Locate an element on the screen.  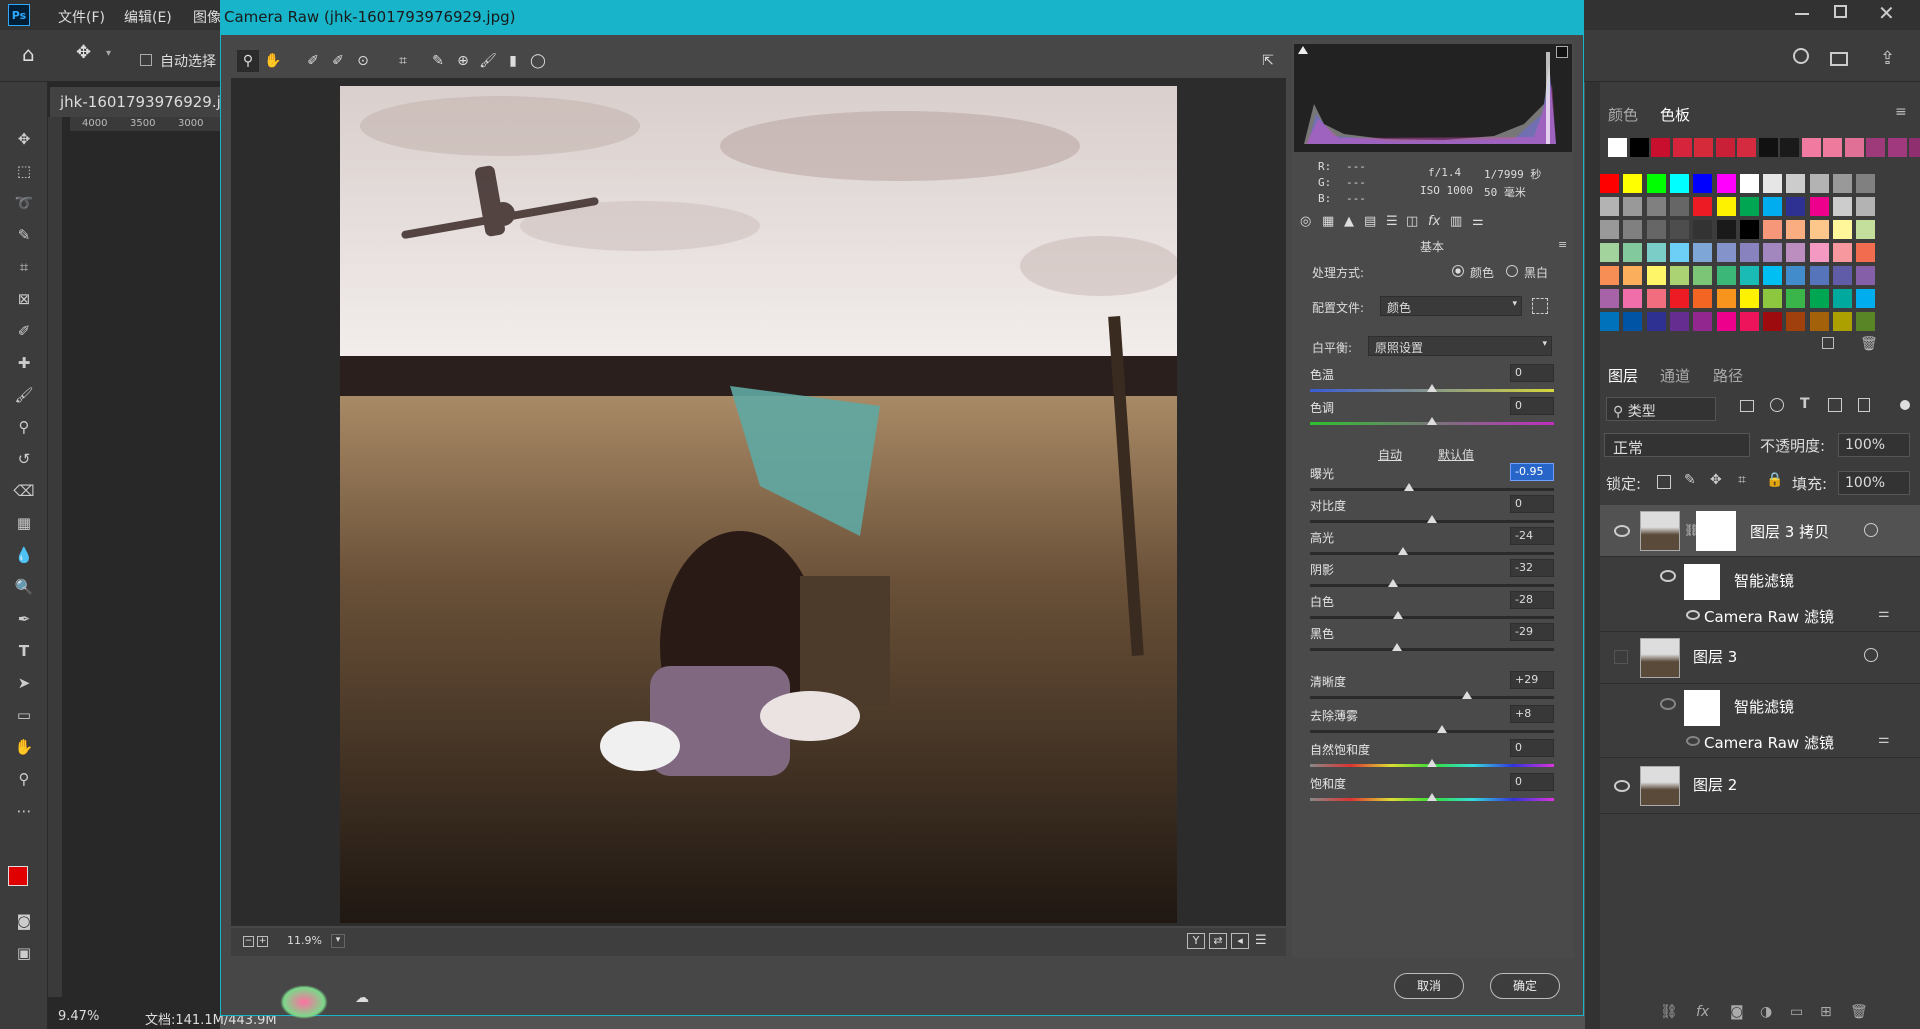
panel-menu-icon: ≡ is located at coordinates (1562, 244).